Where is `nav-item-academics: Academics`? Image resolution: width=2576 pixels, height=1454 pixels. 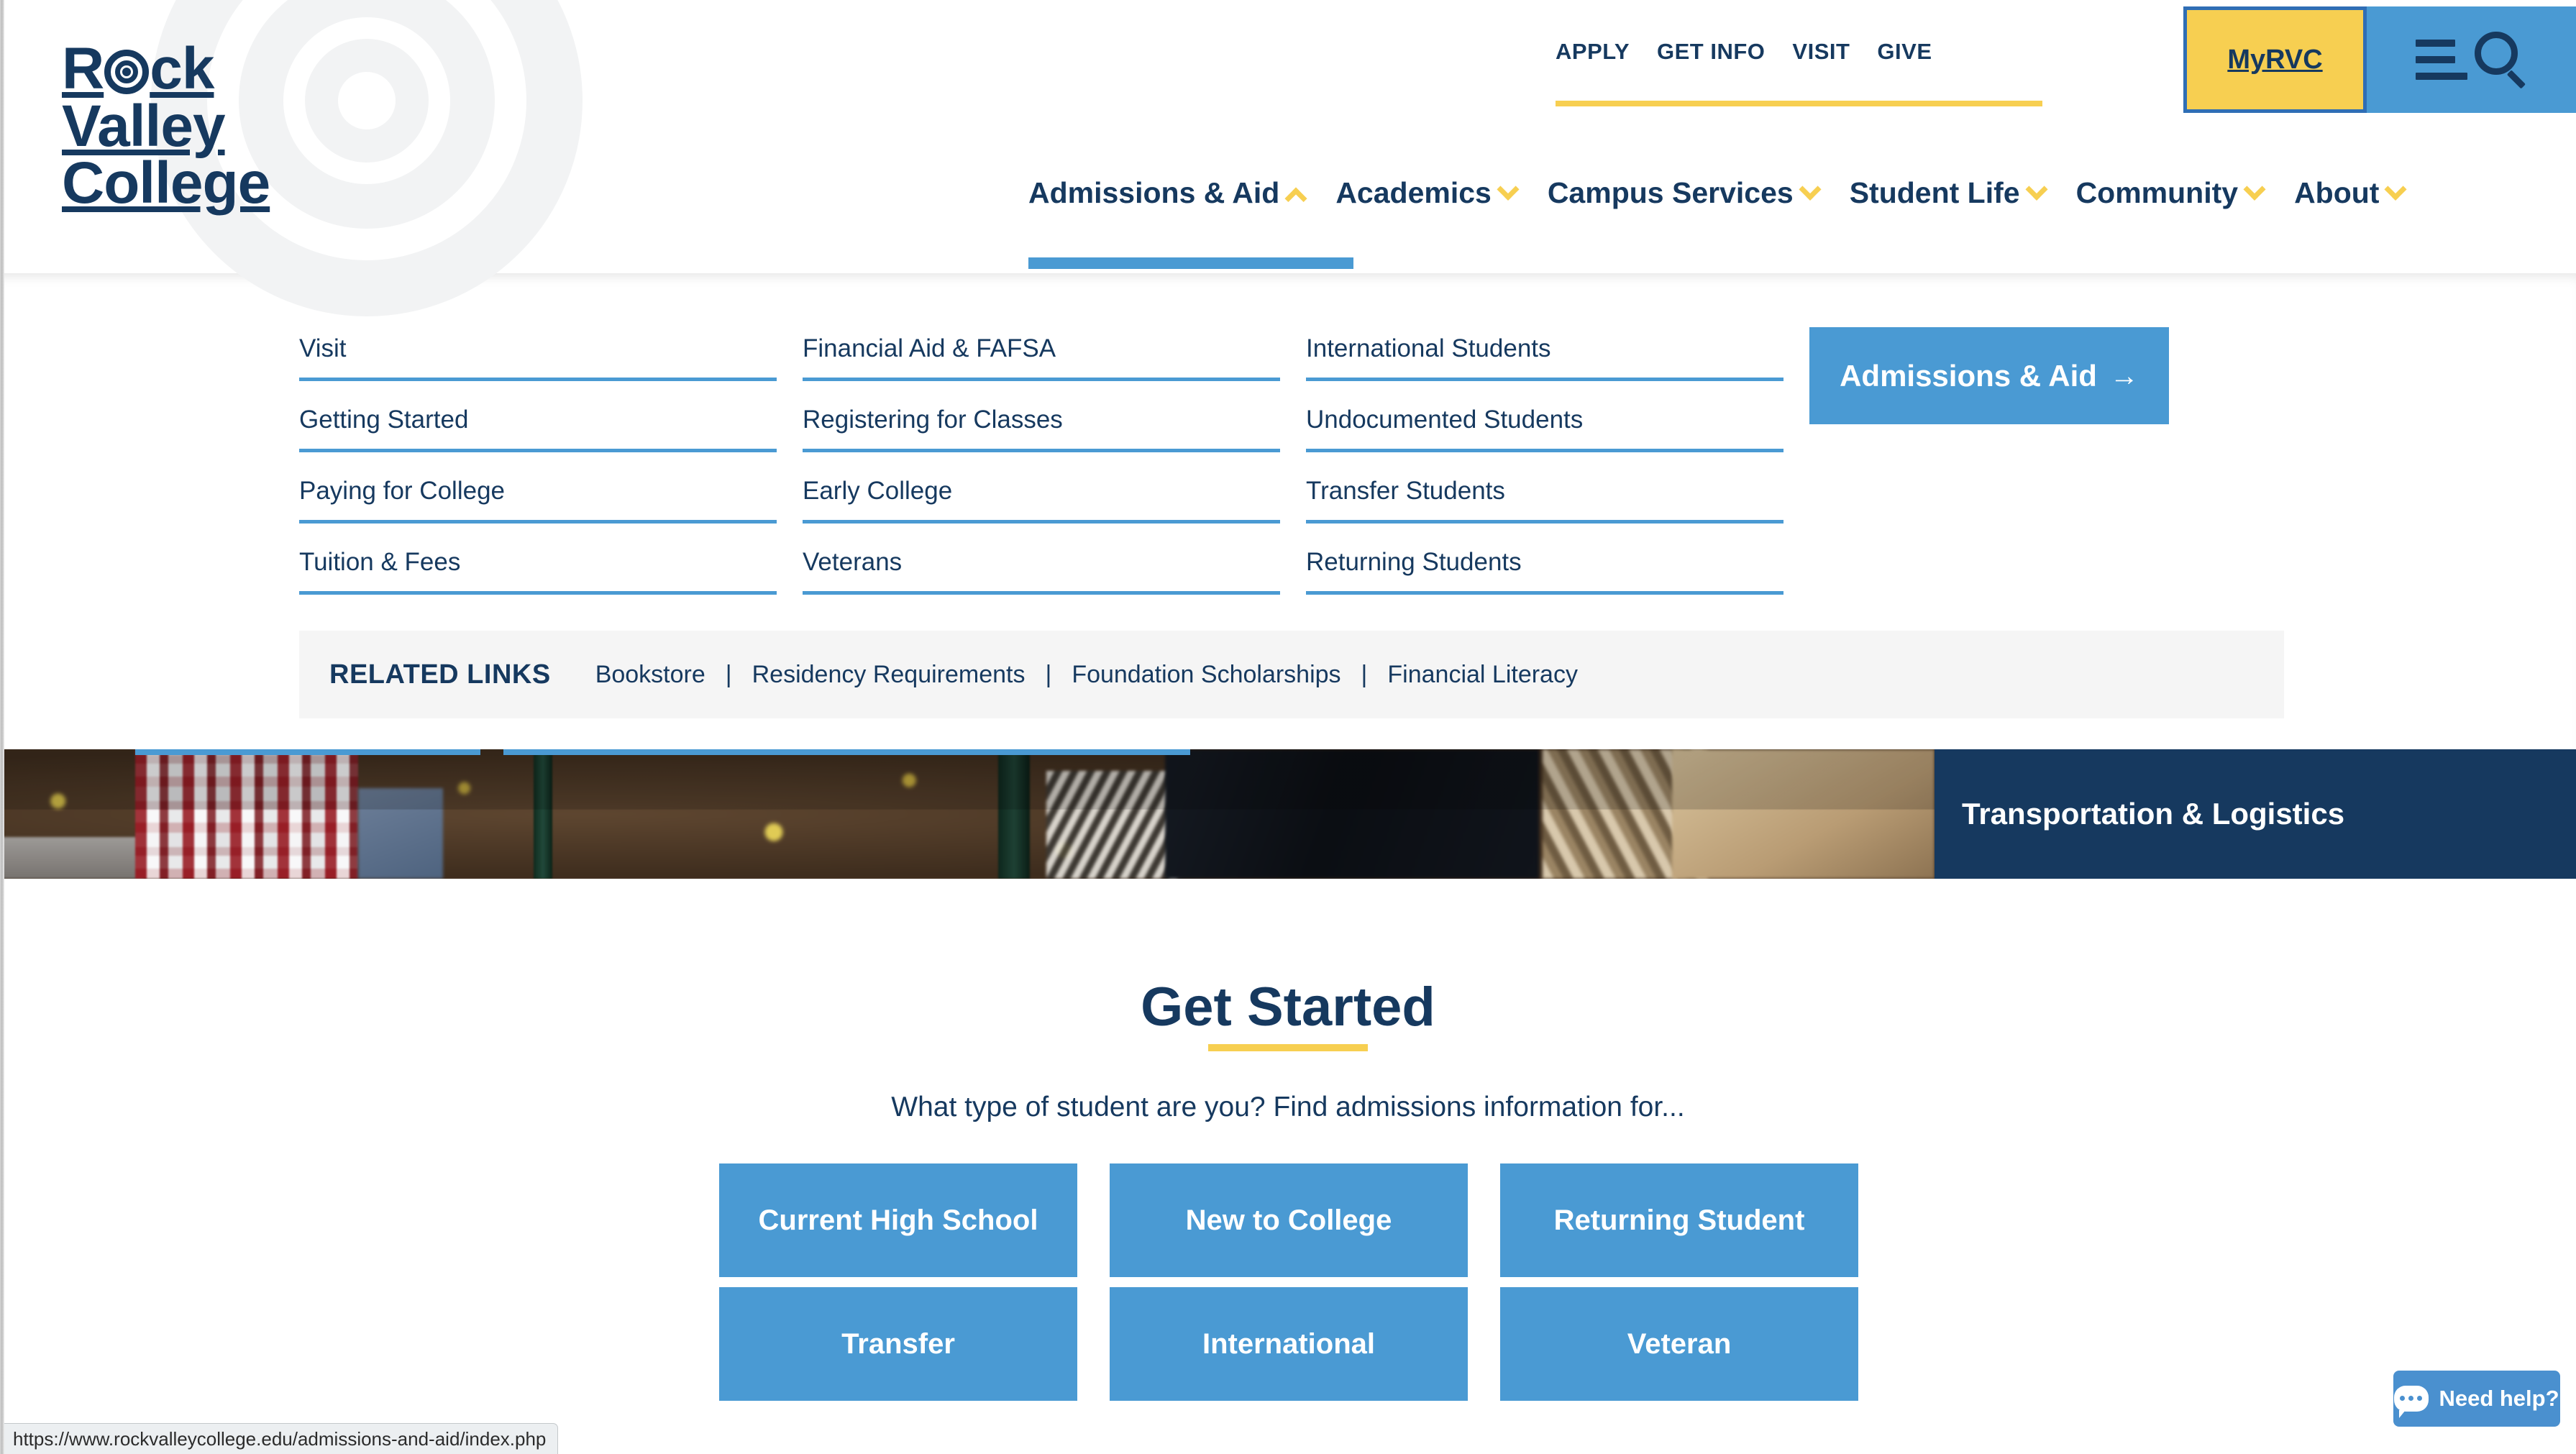 nav-item-academics: Academics is located at coordinates (1427, 193).